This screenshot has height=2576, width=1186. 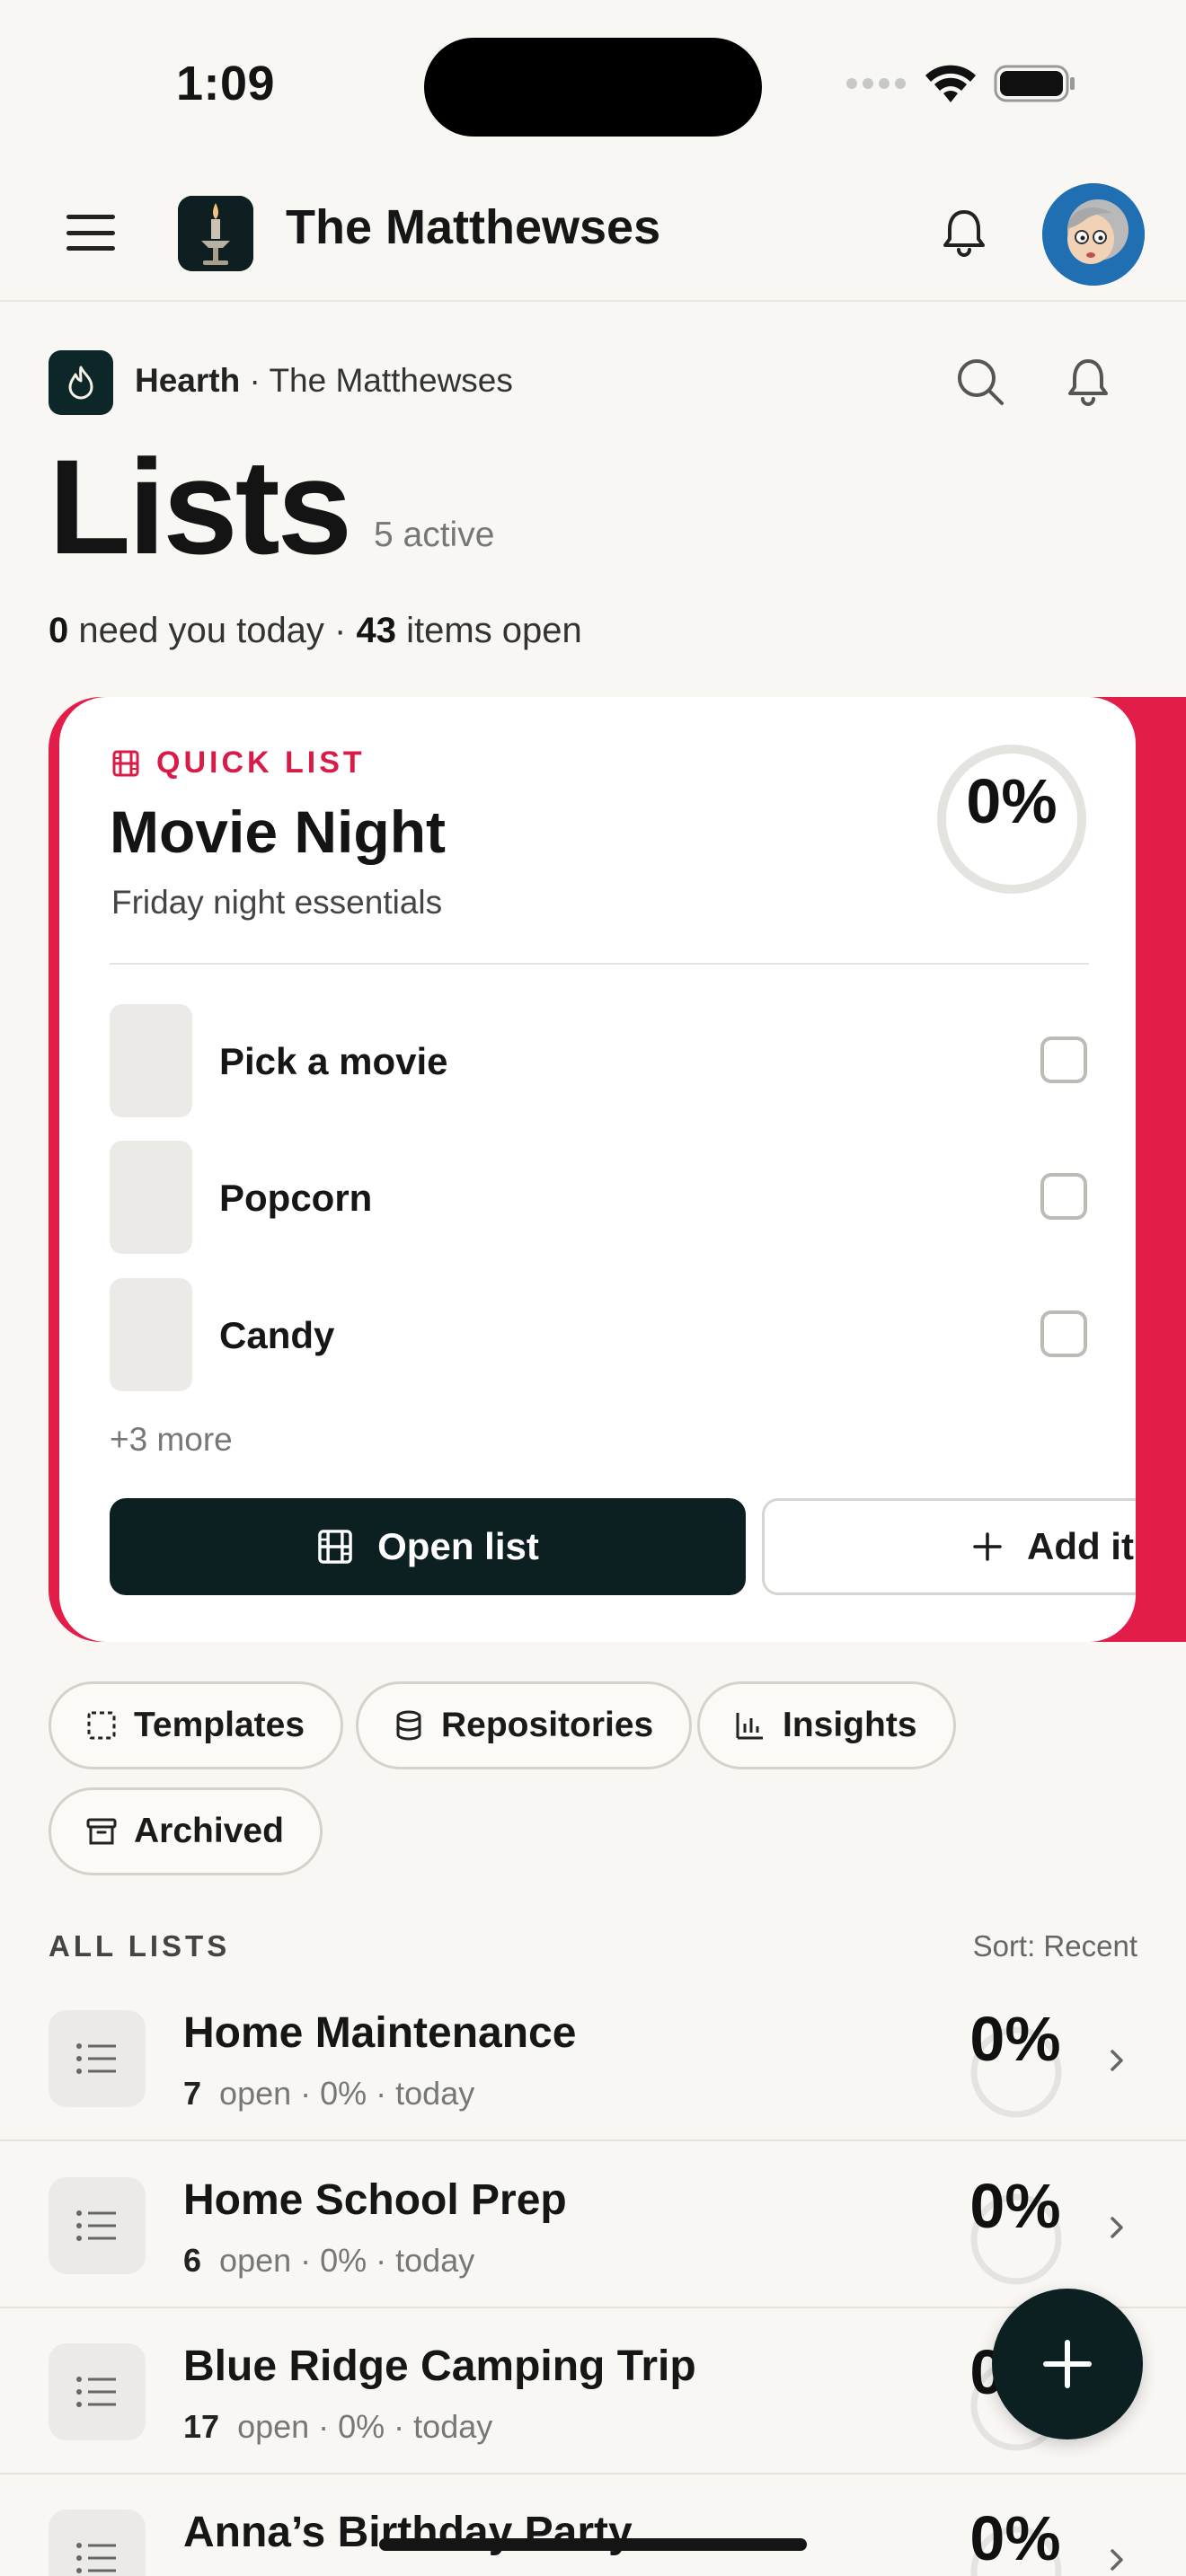 I want to click on open-count: 43, so click(x=376, y=630).